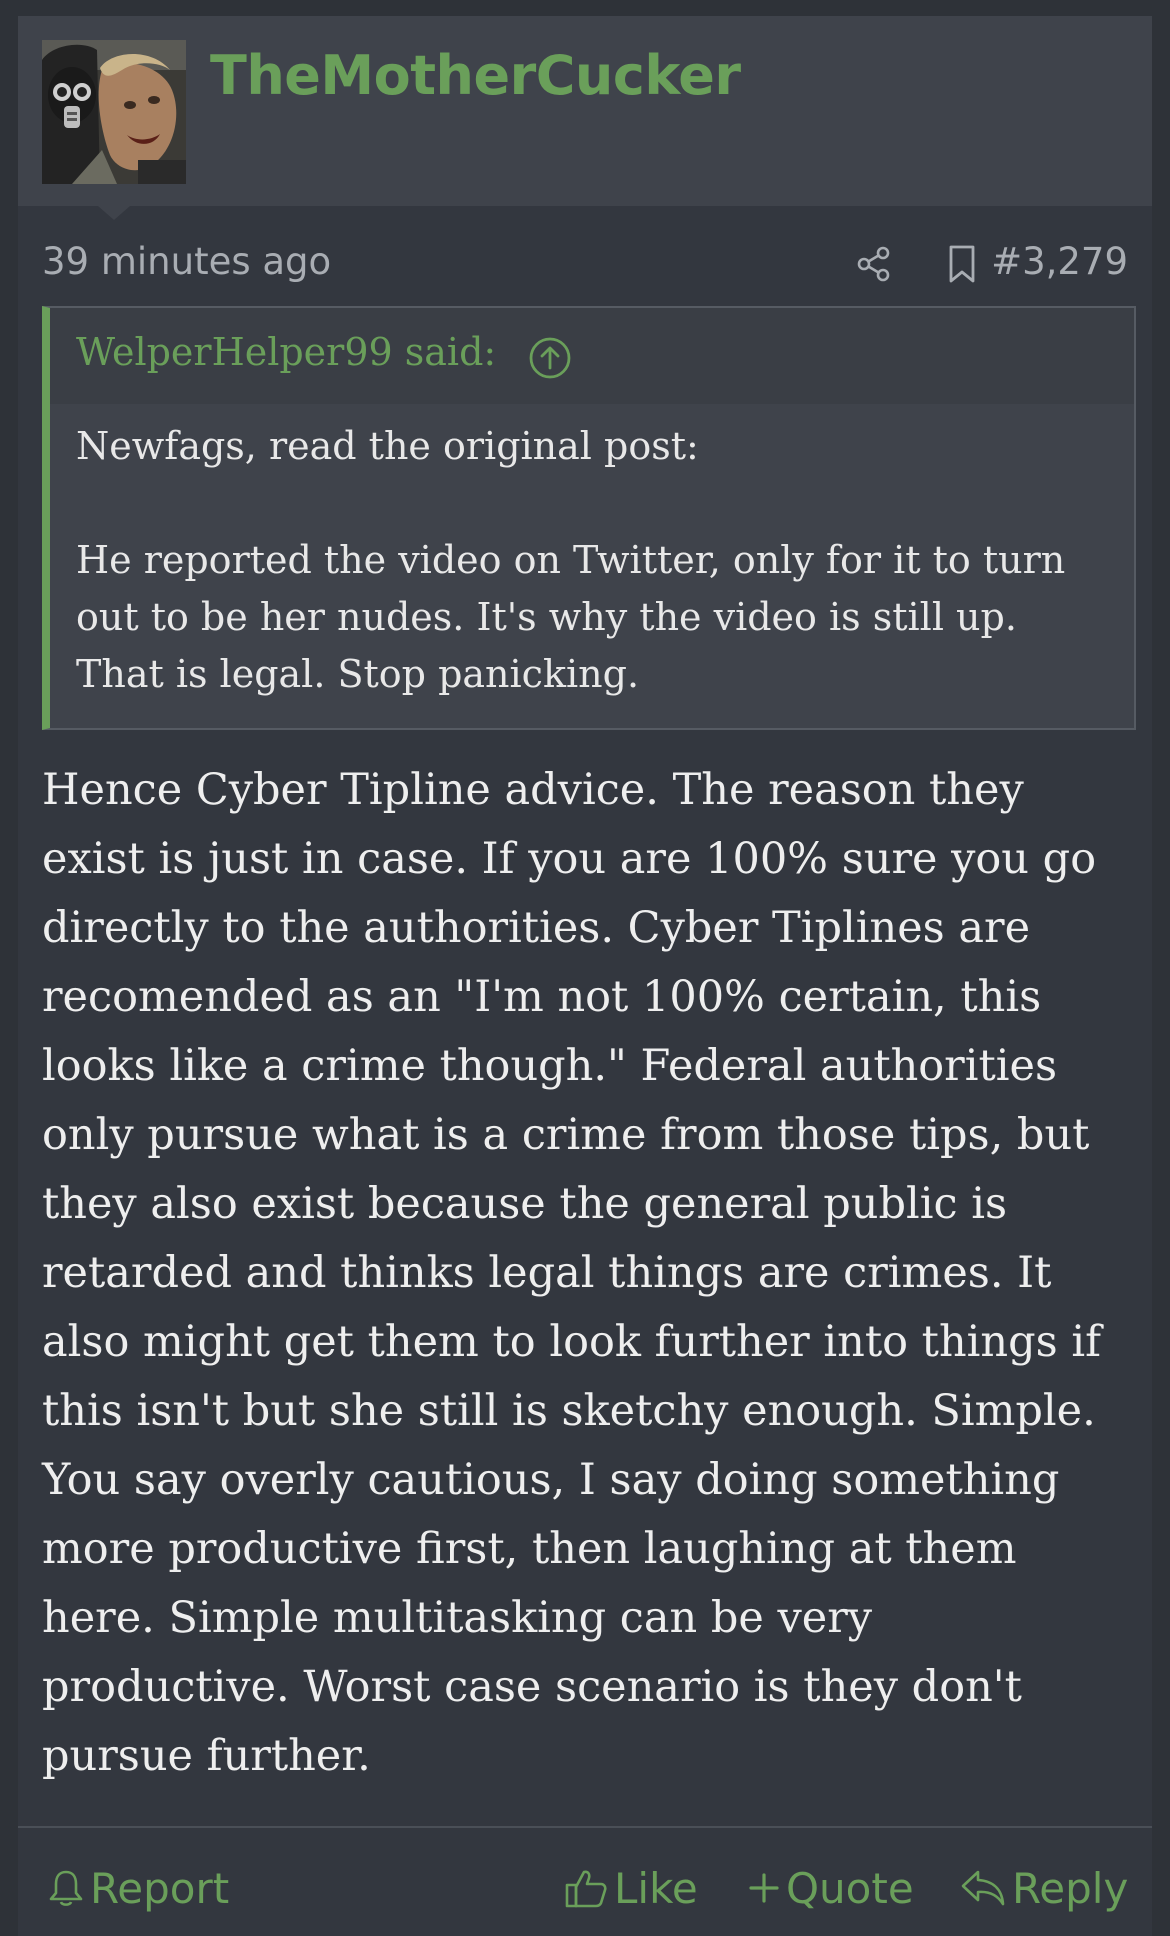  What do you see at coordinates (66, 1888) in the screenshot?
I see `bell-icon` at bounding box center [66, 1888].